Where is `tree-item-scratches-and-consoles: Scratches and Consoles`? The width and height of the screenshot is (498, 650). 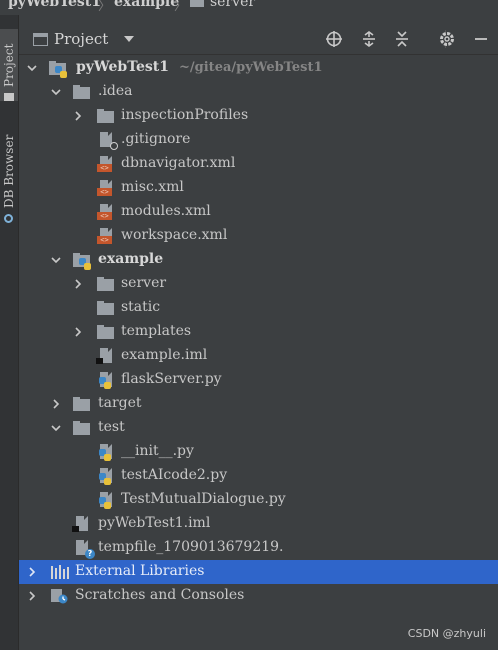 tree-item-scratches-and-consoles: Scratches and Consoles is located at coordinates (258, 596).